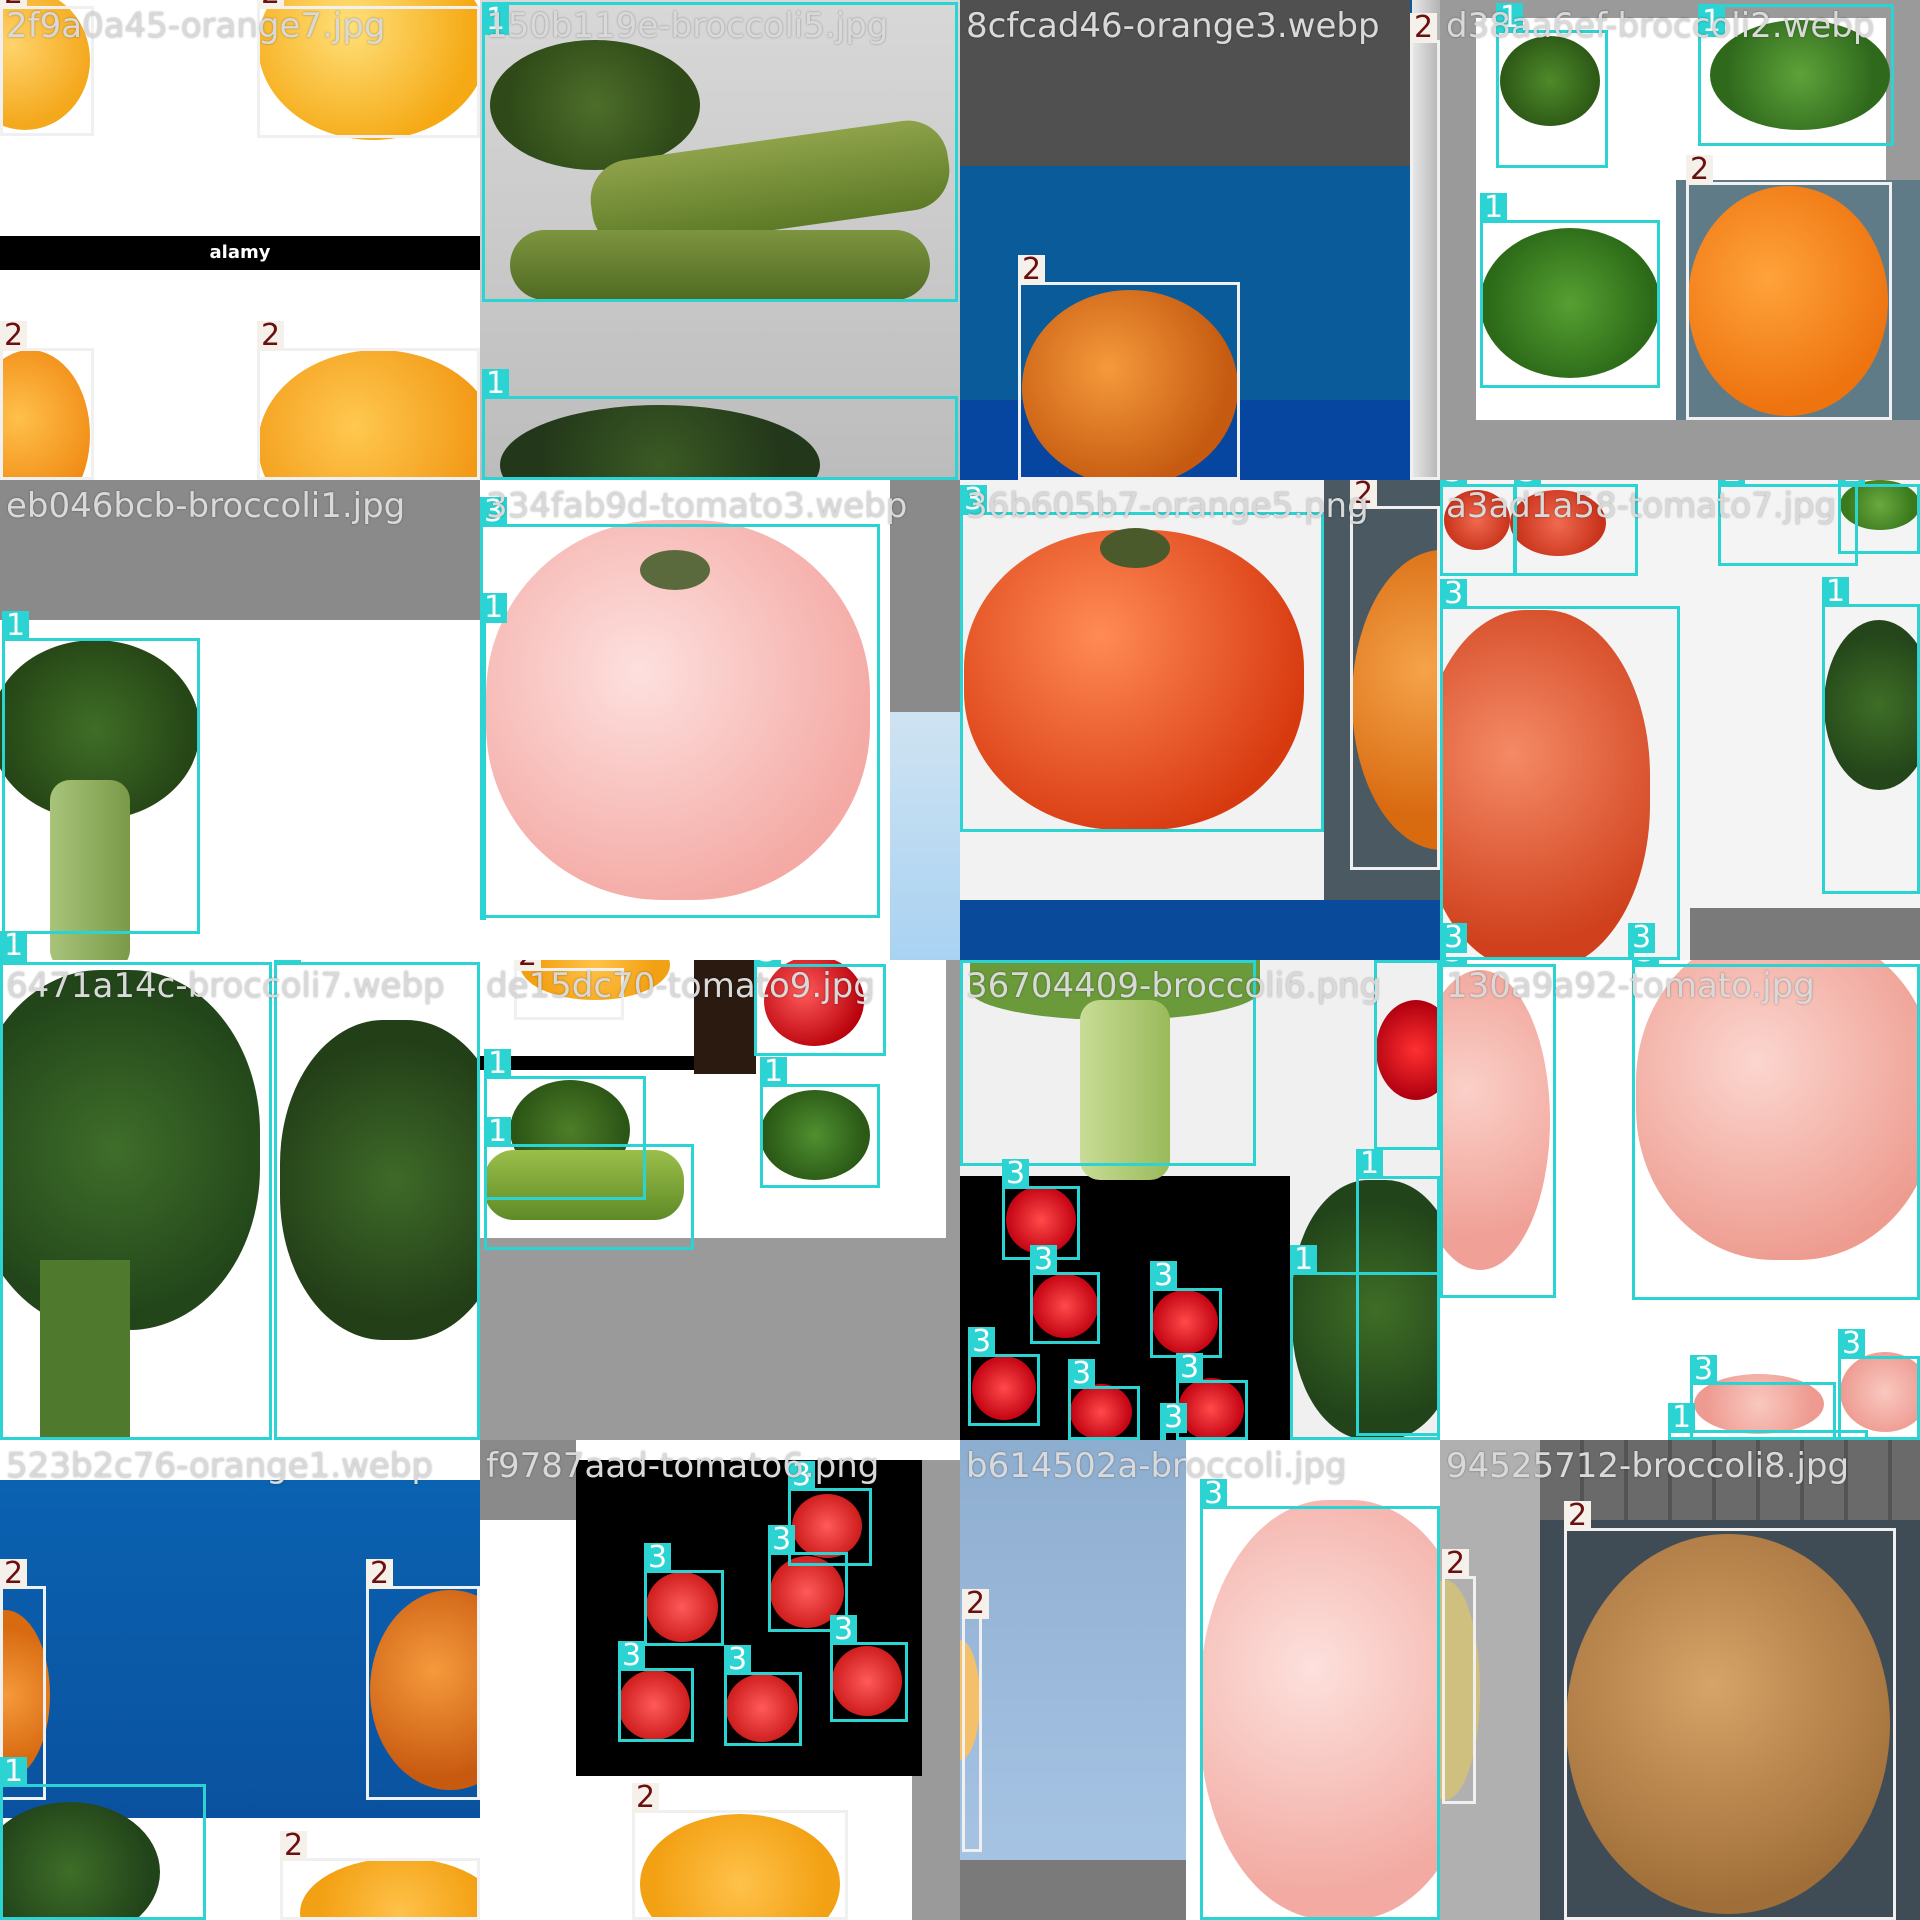  I want to click on tile-tomato9: 2 3 1 1 1 de15dc70-tomato9.jpg, so click(720, 1200).